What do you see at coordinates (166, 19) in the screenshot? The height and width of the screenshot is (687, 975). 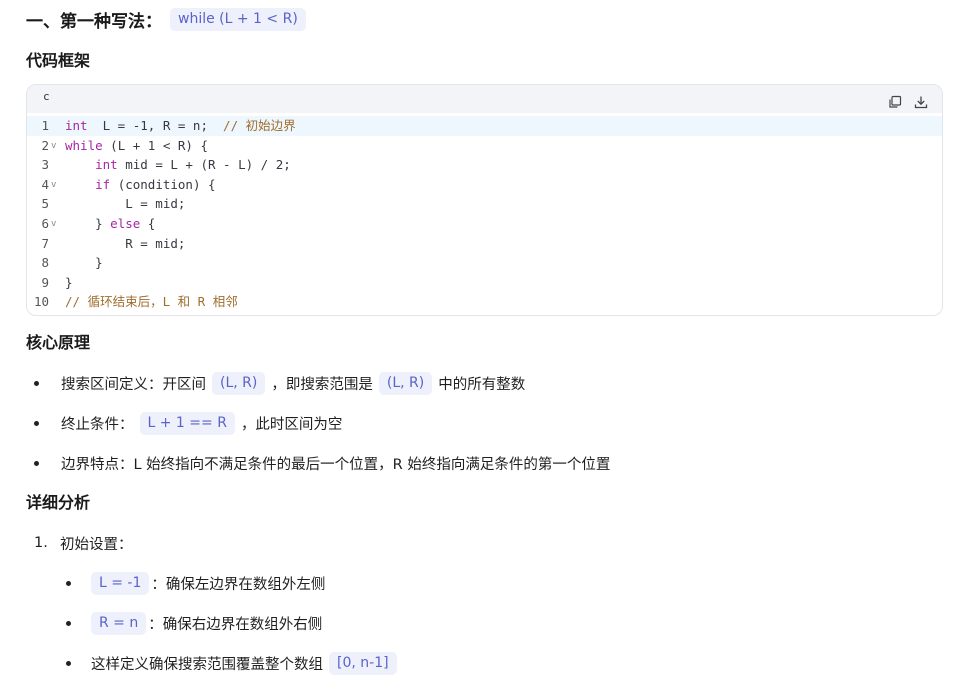 I see `section-heading: 一、第一种写法： while (L + 1 < R)` at bounding box center [166, 19].